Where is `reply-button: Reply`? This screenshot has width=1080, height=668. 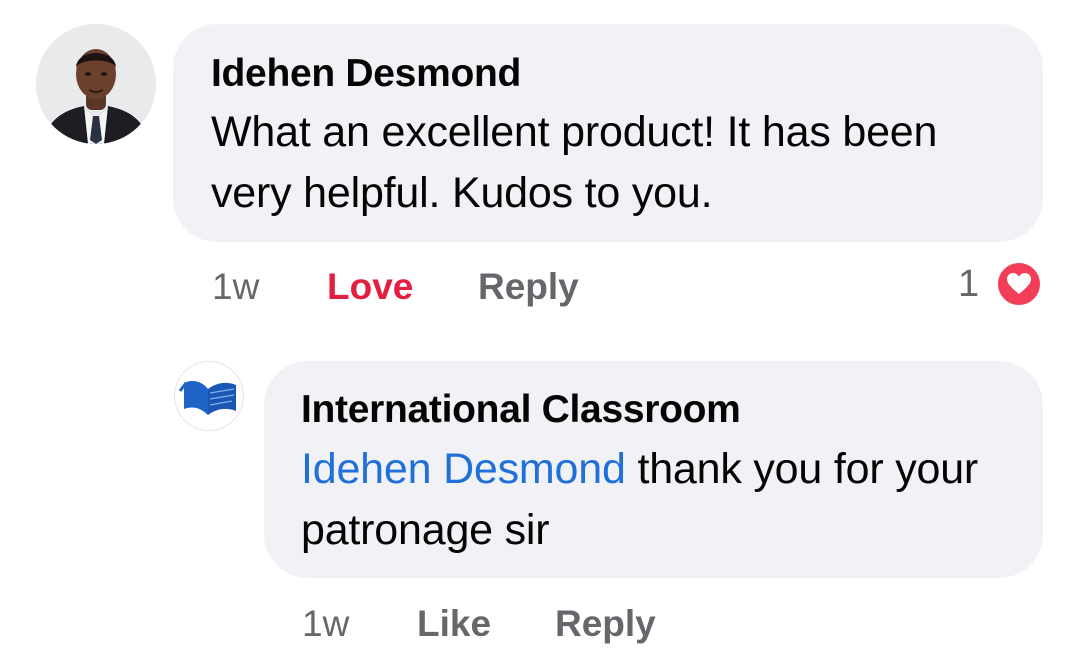
reply-button: Reply is located at coordinates (528, 287).